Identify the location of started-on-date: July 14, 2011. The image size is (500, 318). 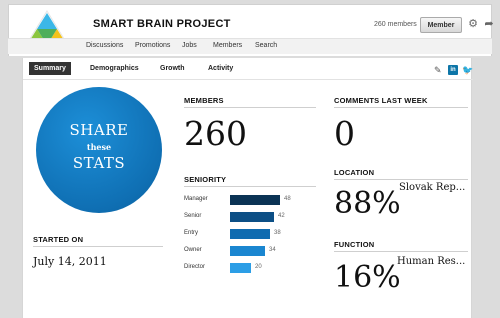
(70, 261).